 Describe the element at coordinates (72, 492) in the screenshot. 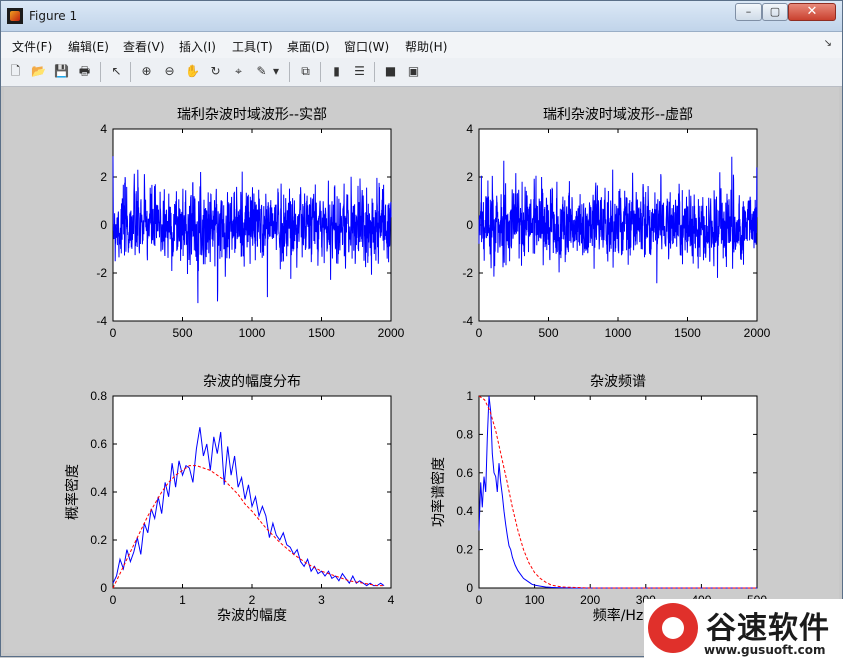

I see `y-axis-label: 概率密度` at that location.